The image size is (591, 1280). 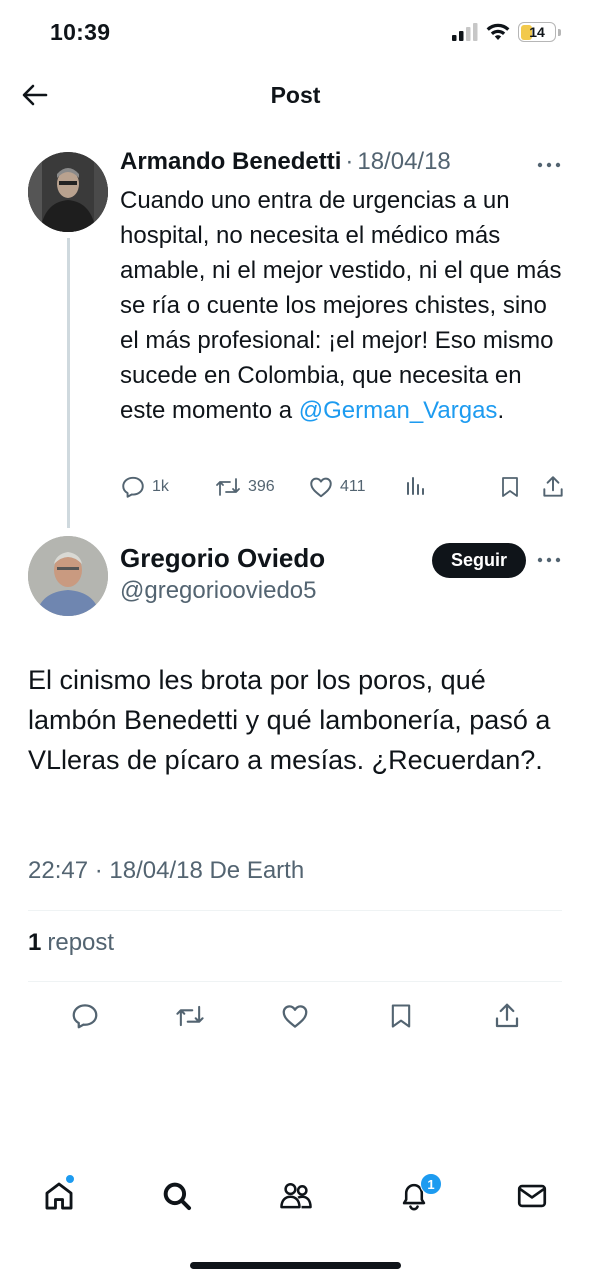 I want to click on repost-count: 396, so click(x=261, y=486).